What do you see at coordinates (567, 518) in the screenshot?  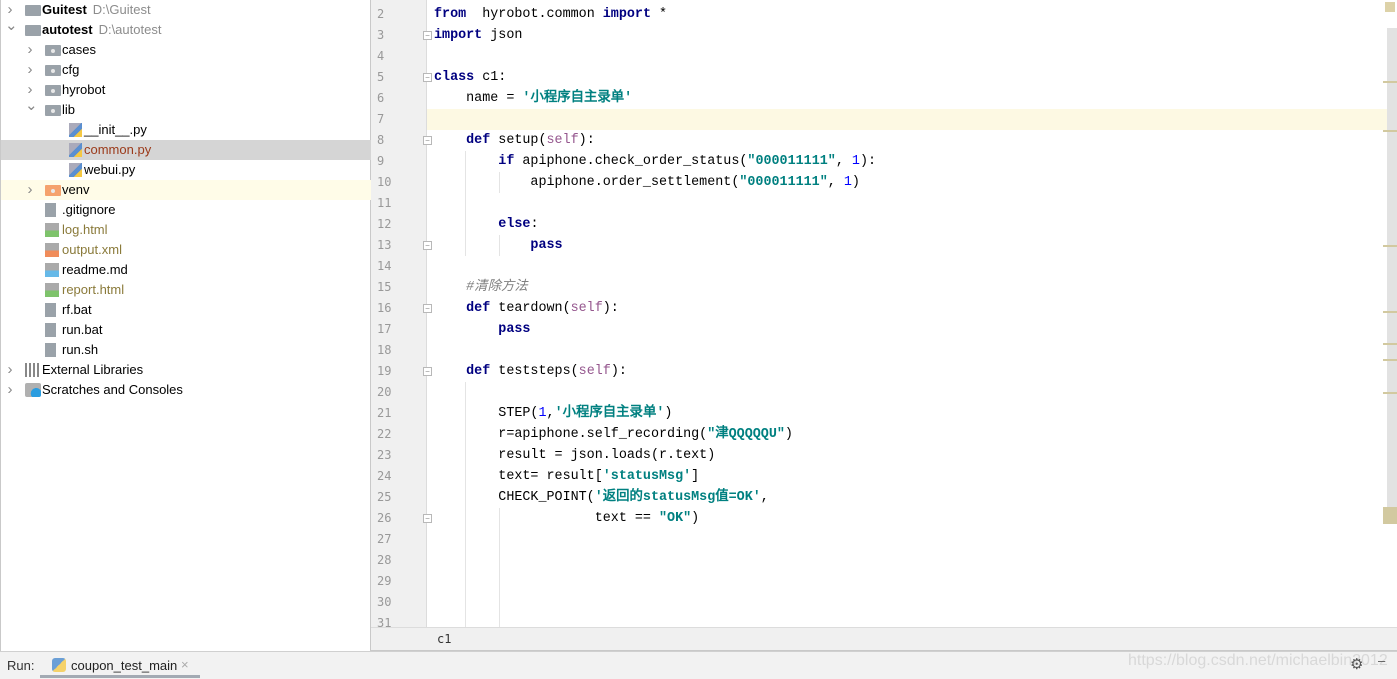 I see `code-line: text == "OK")` at bounding box center [567, 518].